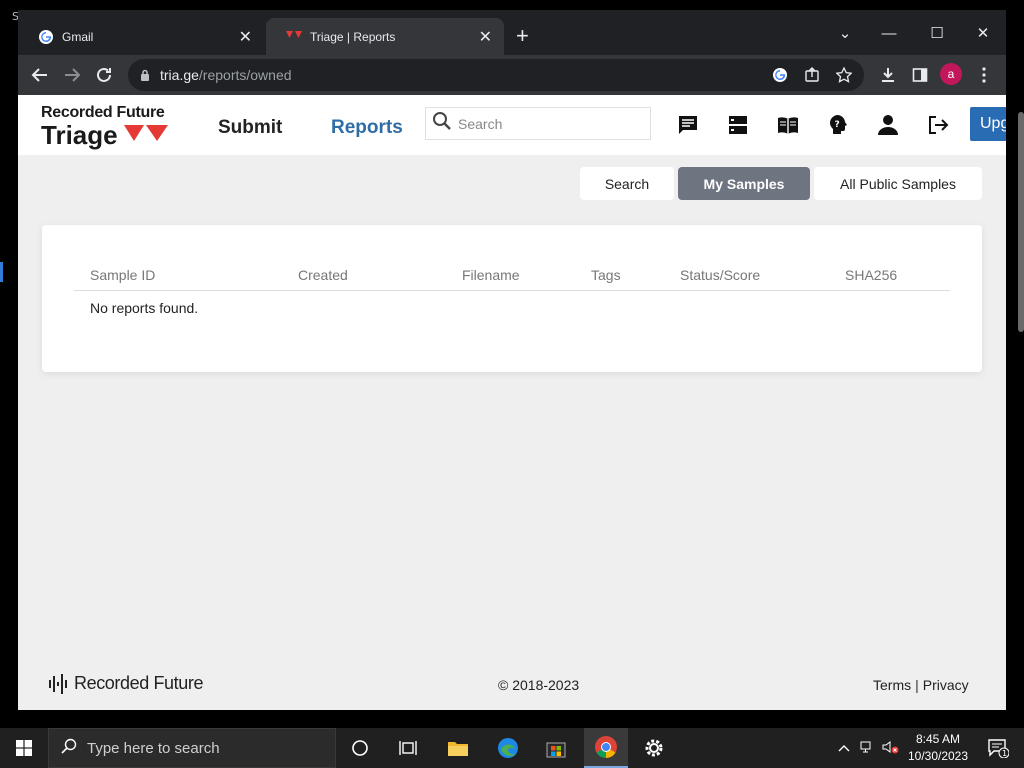 The image size is (1024, 768). I want to click on nav-submit: Submit, so click(250, 128).